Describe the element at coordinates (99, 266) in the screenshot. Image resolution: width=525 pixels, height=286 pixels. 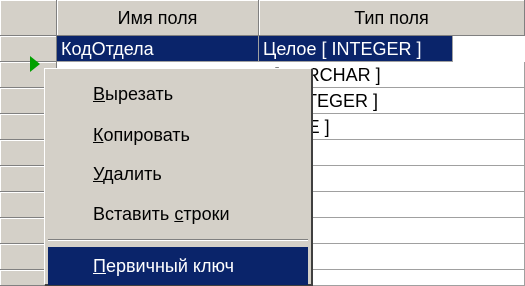
I see `menu-item-accelerator: П` at that location.